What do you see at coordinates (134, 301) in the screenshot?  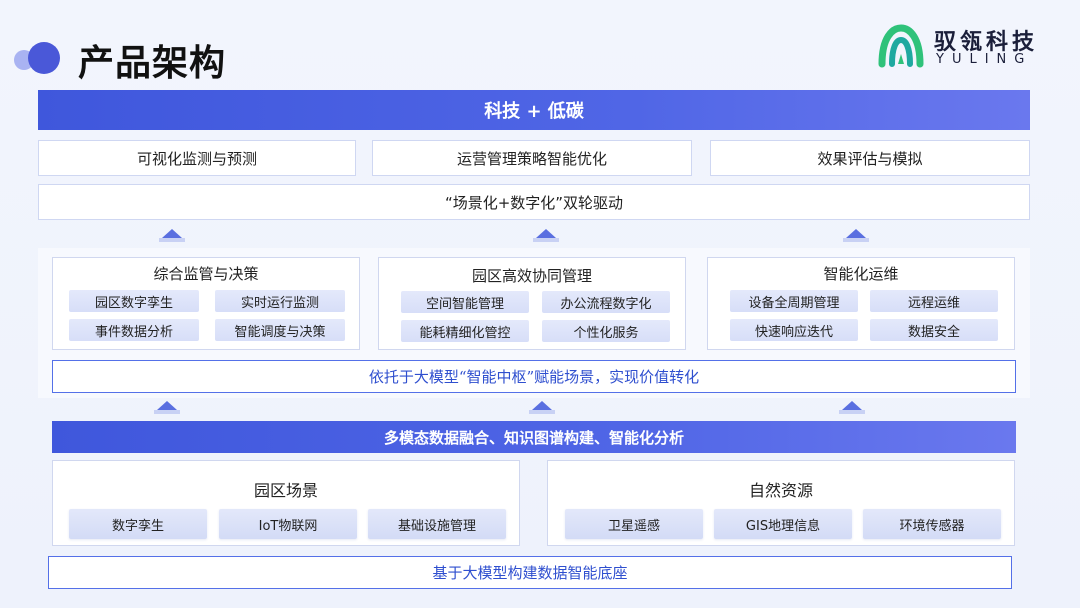 I see `chip-digital-twin: 园区数字孪生` at bounding box center [134, 301].